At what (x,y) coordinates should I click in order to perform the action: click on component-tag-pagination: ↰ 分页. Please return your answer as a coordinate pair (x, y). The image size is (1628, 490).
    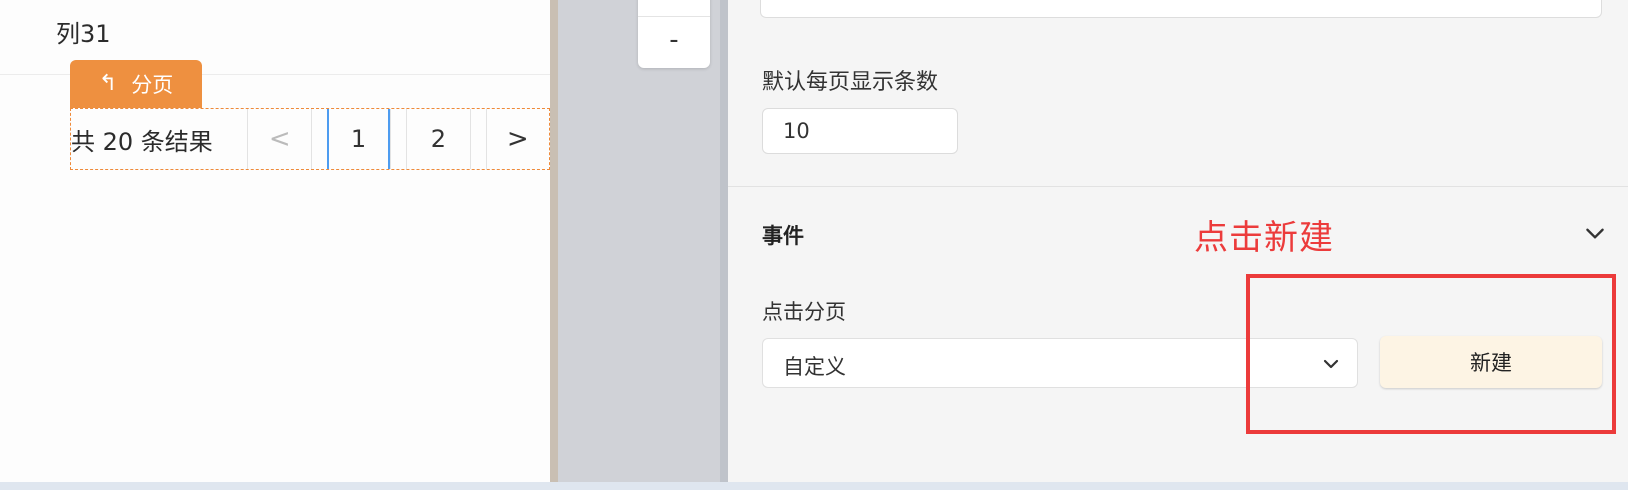
    Looking at the image, I should click on (136, 84).